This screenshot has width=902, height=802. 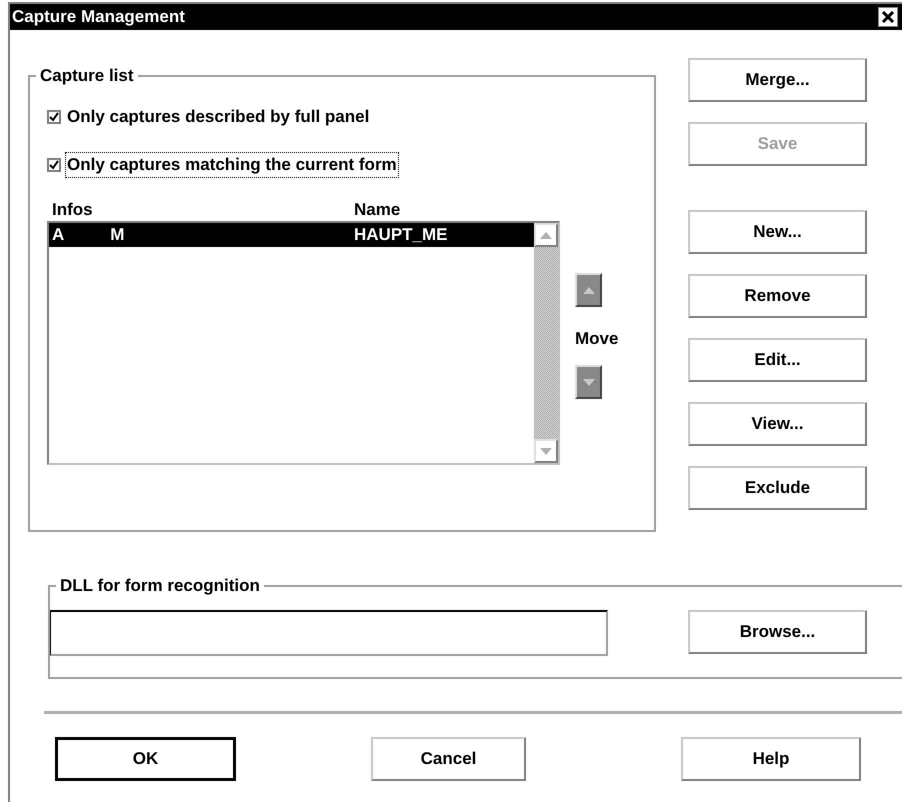 What do you see at coordinates (145, 759) in the screenshot?
I see `dialog-button: OK` at bounding box center [145, 759].